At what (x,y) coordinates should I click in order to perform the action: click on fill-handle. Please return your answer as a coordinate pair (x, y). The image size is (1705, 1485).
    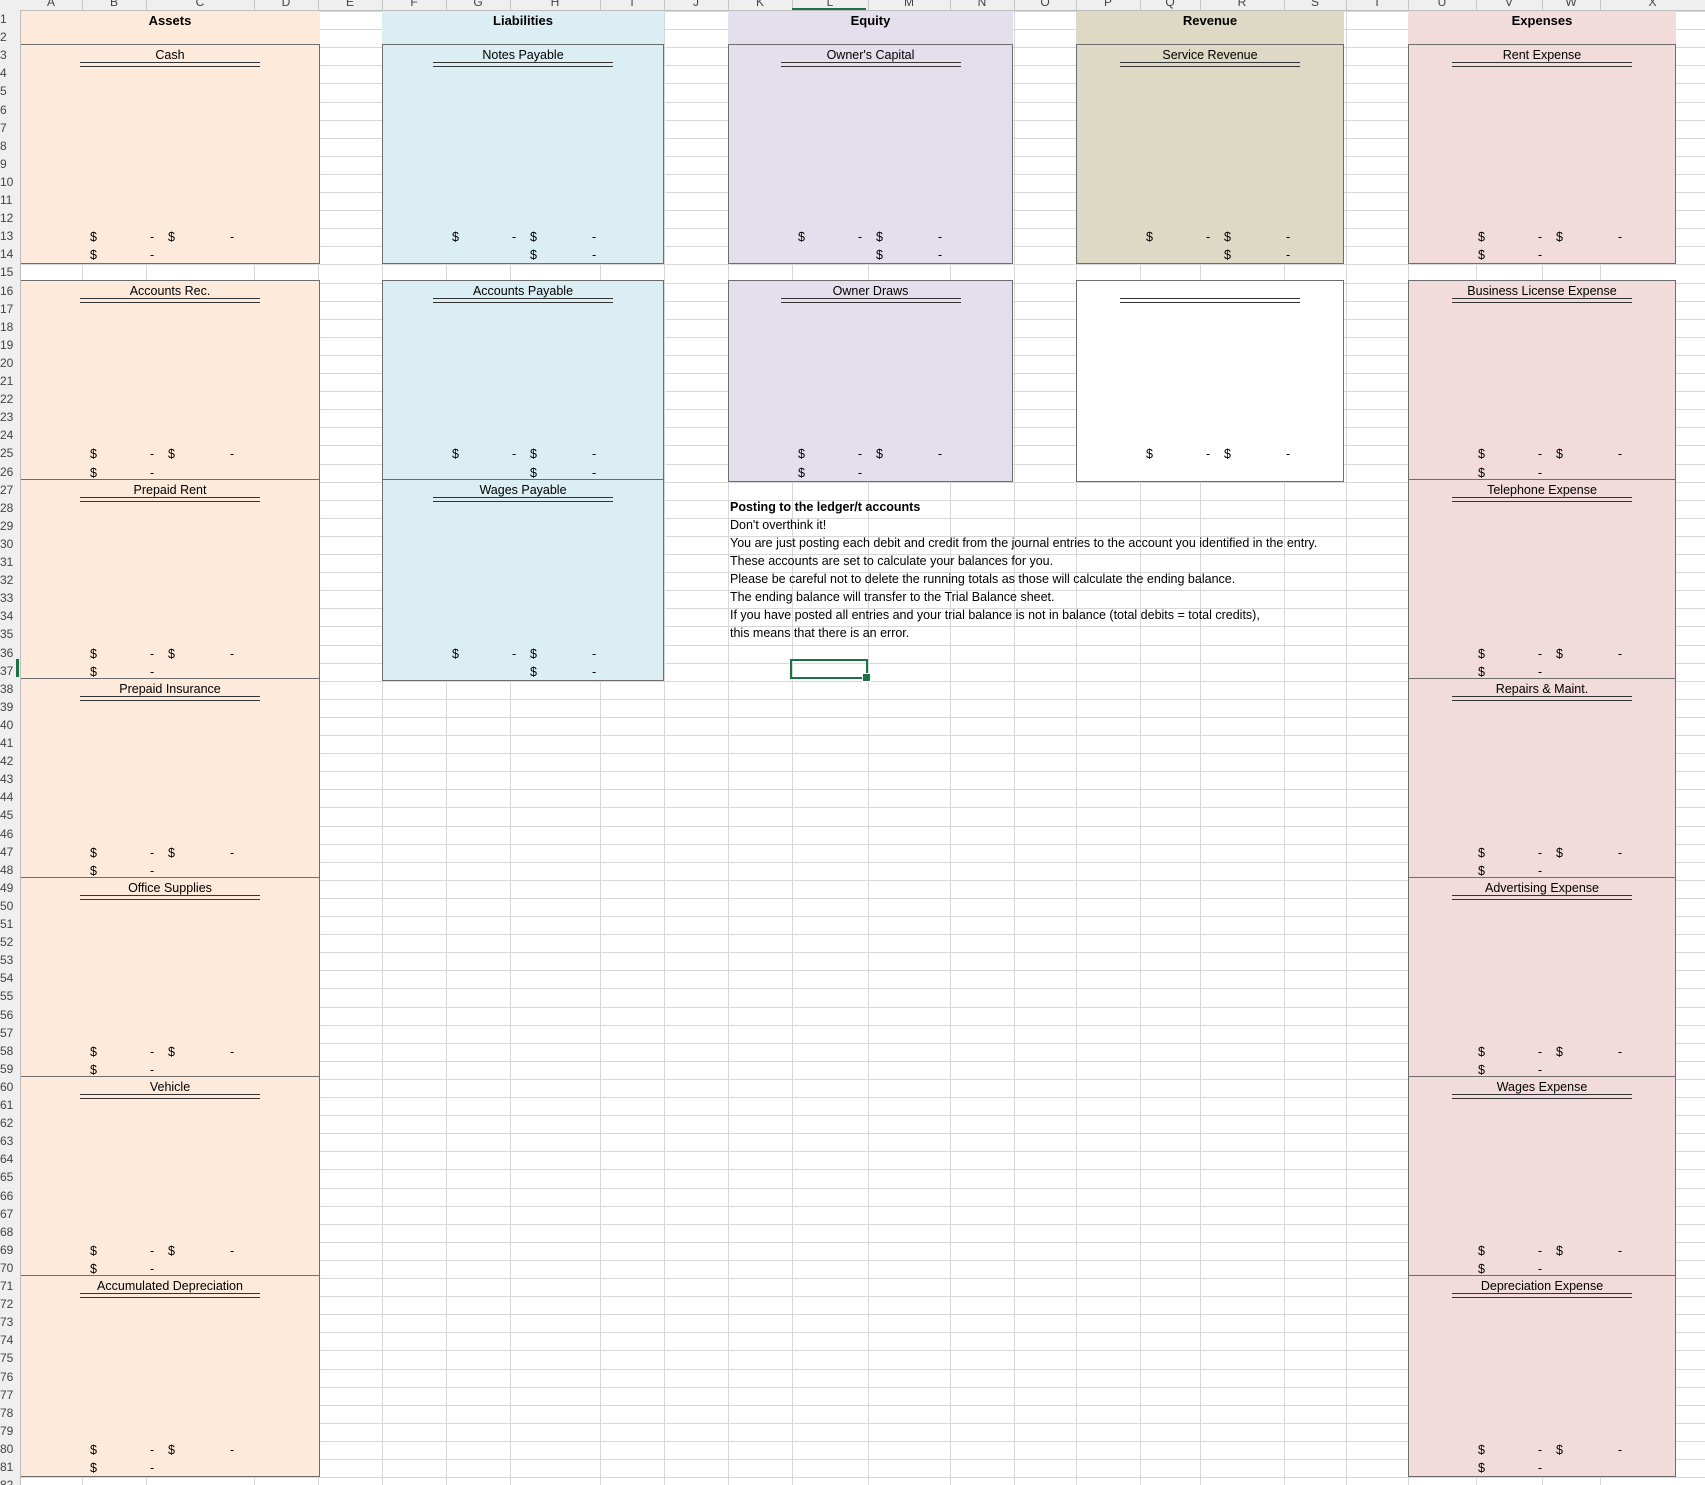
    Looking at the image, I should click on (866, 677).